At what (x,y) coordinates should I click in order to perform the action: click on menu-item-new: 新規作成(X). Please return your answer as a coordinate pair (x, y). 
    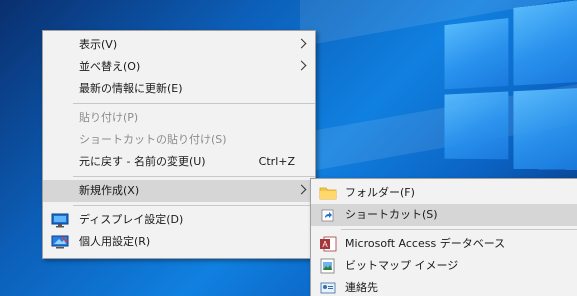
    Looking at the image, I should click on (179, 191).